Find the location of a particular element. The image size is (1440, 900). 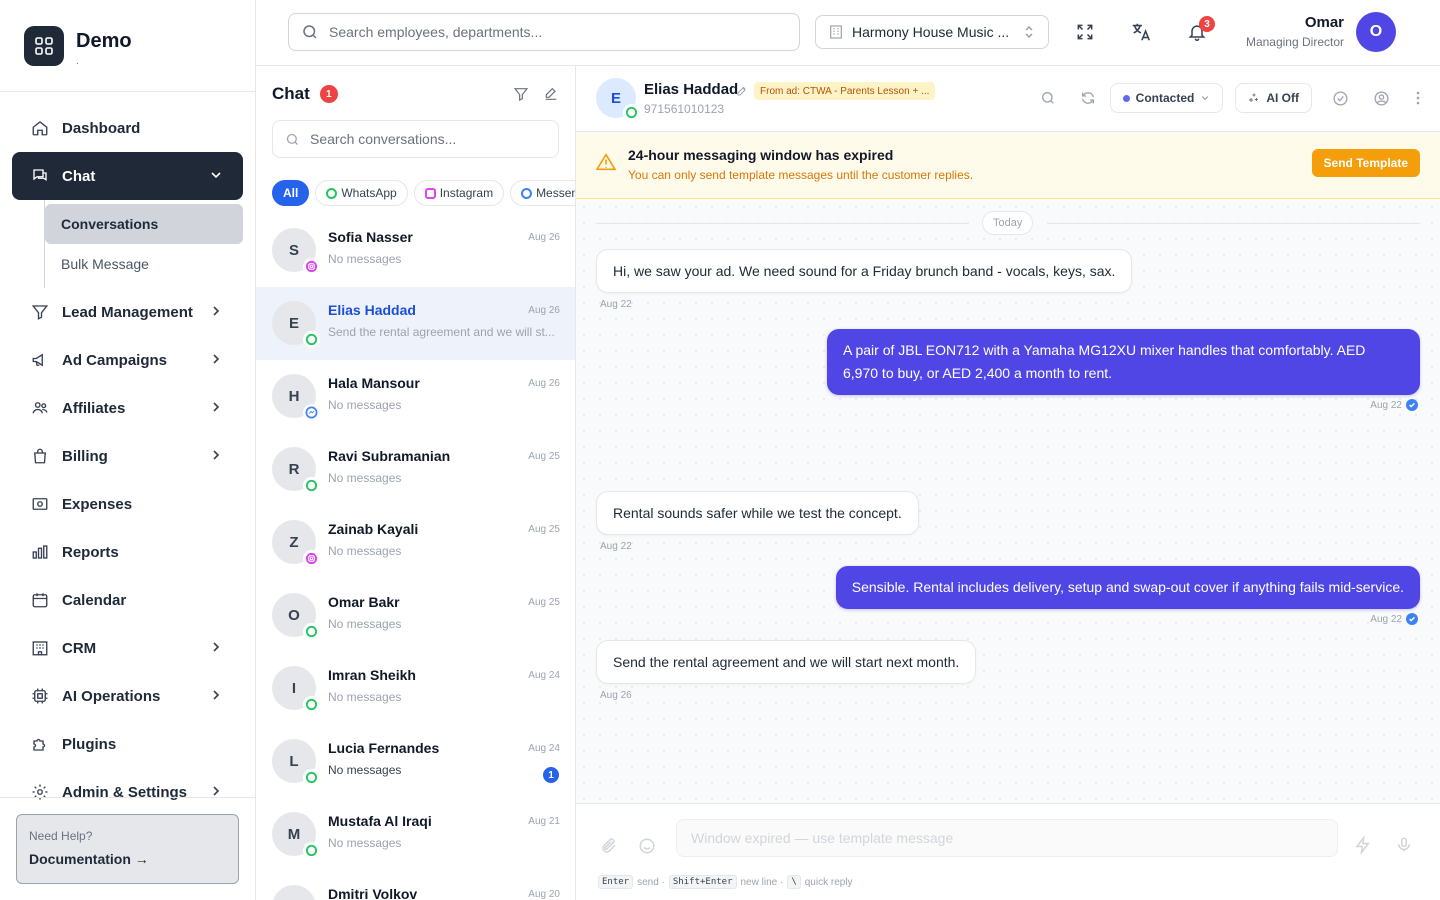

conversation-item: M Mustafa Al Iraqi No messages Aug 21 is located at coordinates (415, 834).